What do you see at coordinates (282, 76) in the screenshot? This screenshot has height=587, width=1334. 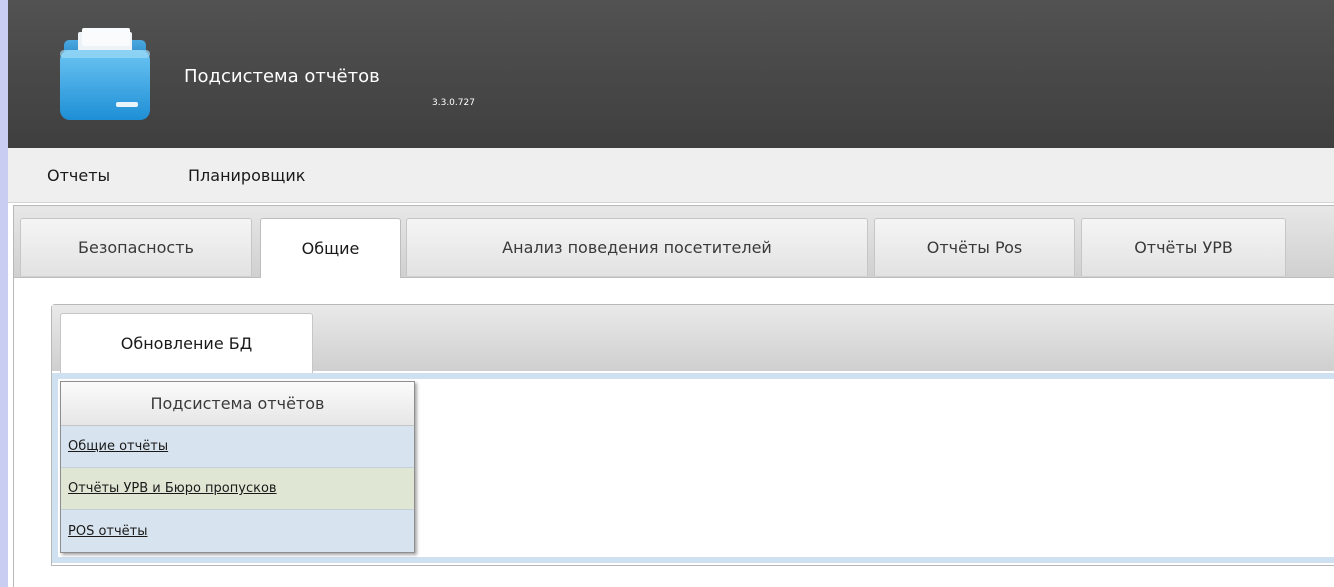 I see `app-title: Подсистема отчётов` at bounding box center [282, 76].